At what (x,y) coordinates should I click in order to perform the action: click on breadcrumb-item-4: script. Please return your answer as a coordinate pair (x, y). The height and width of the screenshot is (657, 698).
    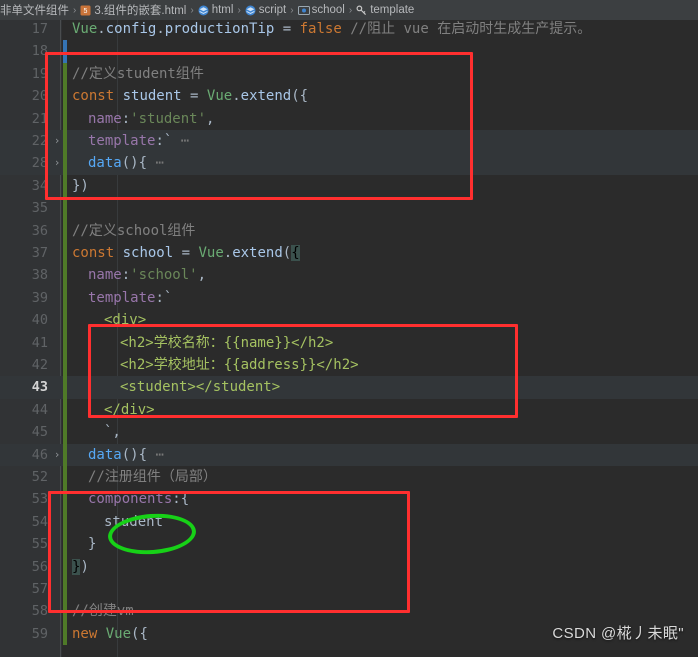
    Looking at the image, I should click on (265, 10).